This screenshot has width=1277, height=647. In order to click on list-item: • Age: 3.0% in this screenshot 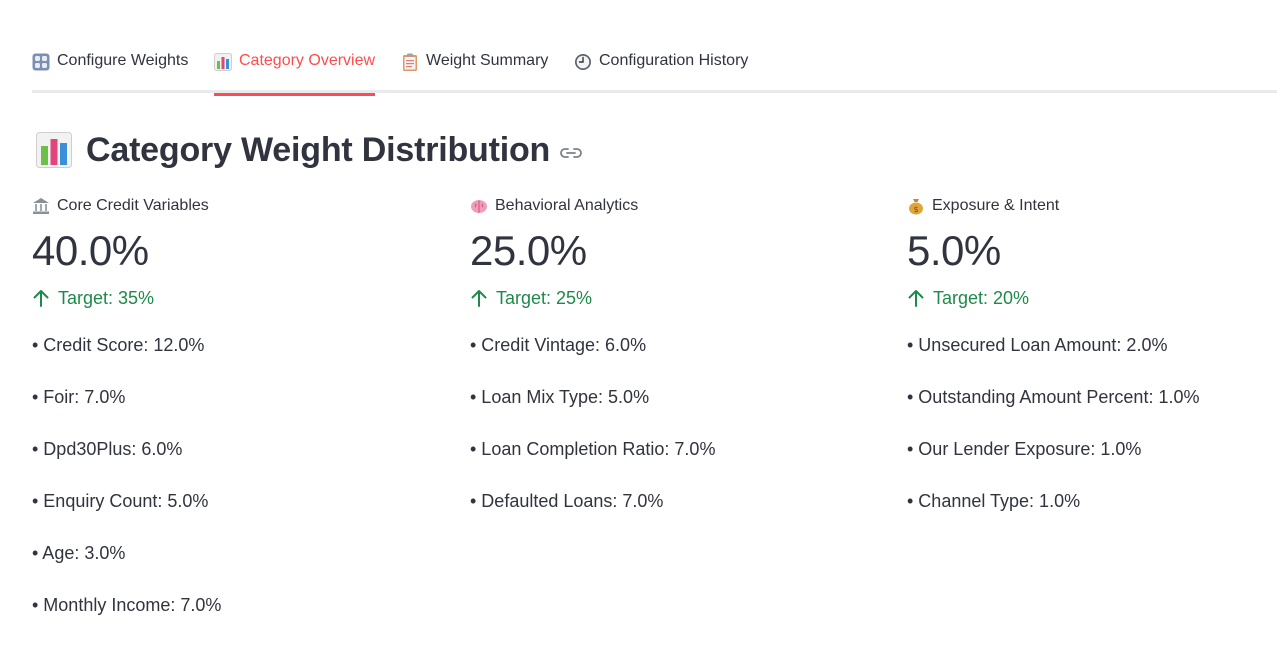, I will do `click(79, 553)`.